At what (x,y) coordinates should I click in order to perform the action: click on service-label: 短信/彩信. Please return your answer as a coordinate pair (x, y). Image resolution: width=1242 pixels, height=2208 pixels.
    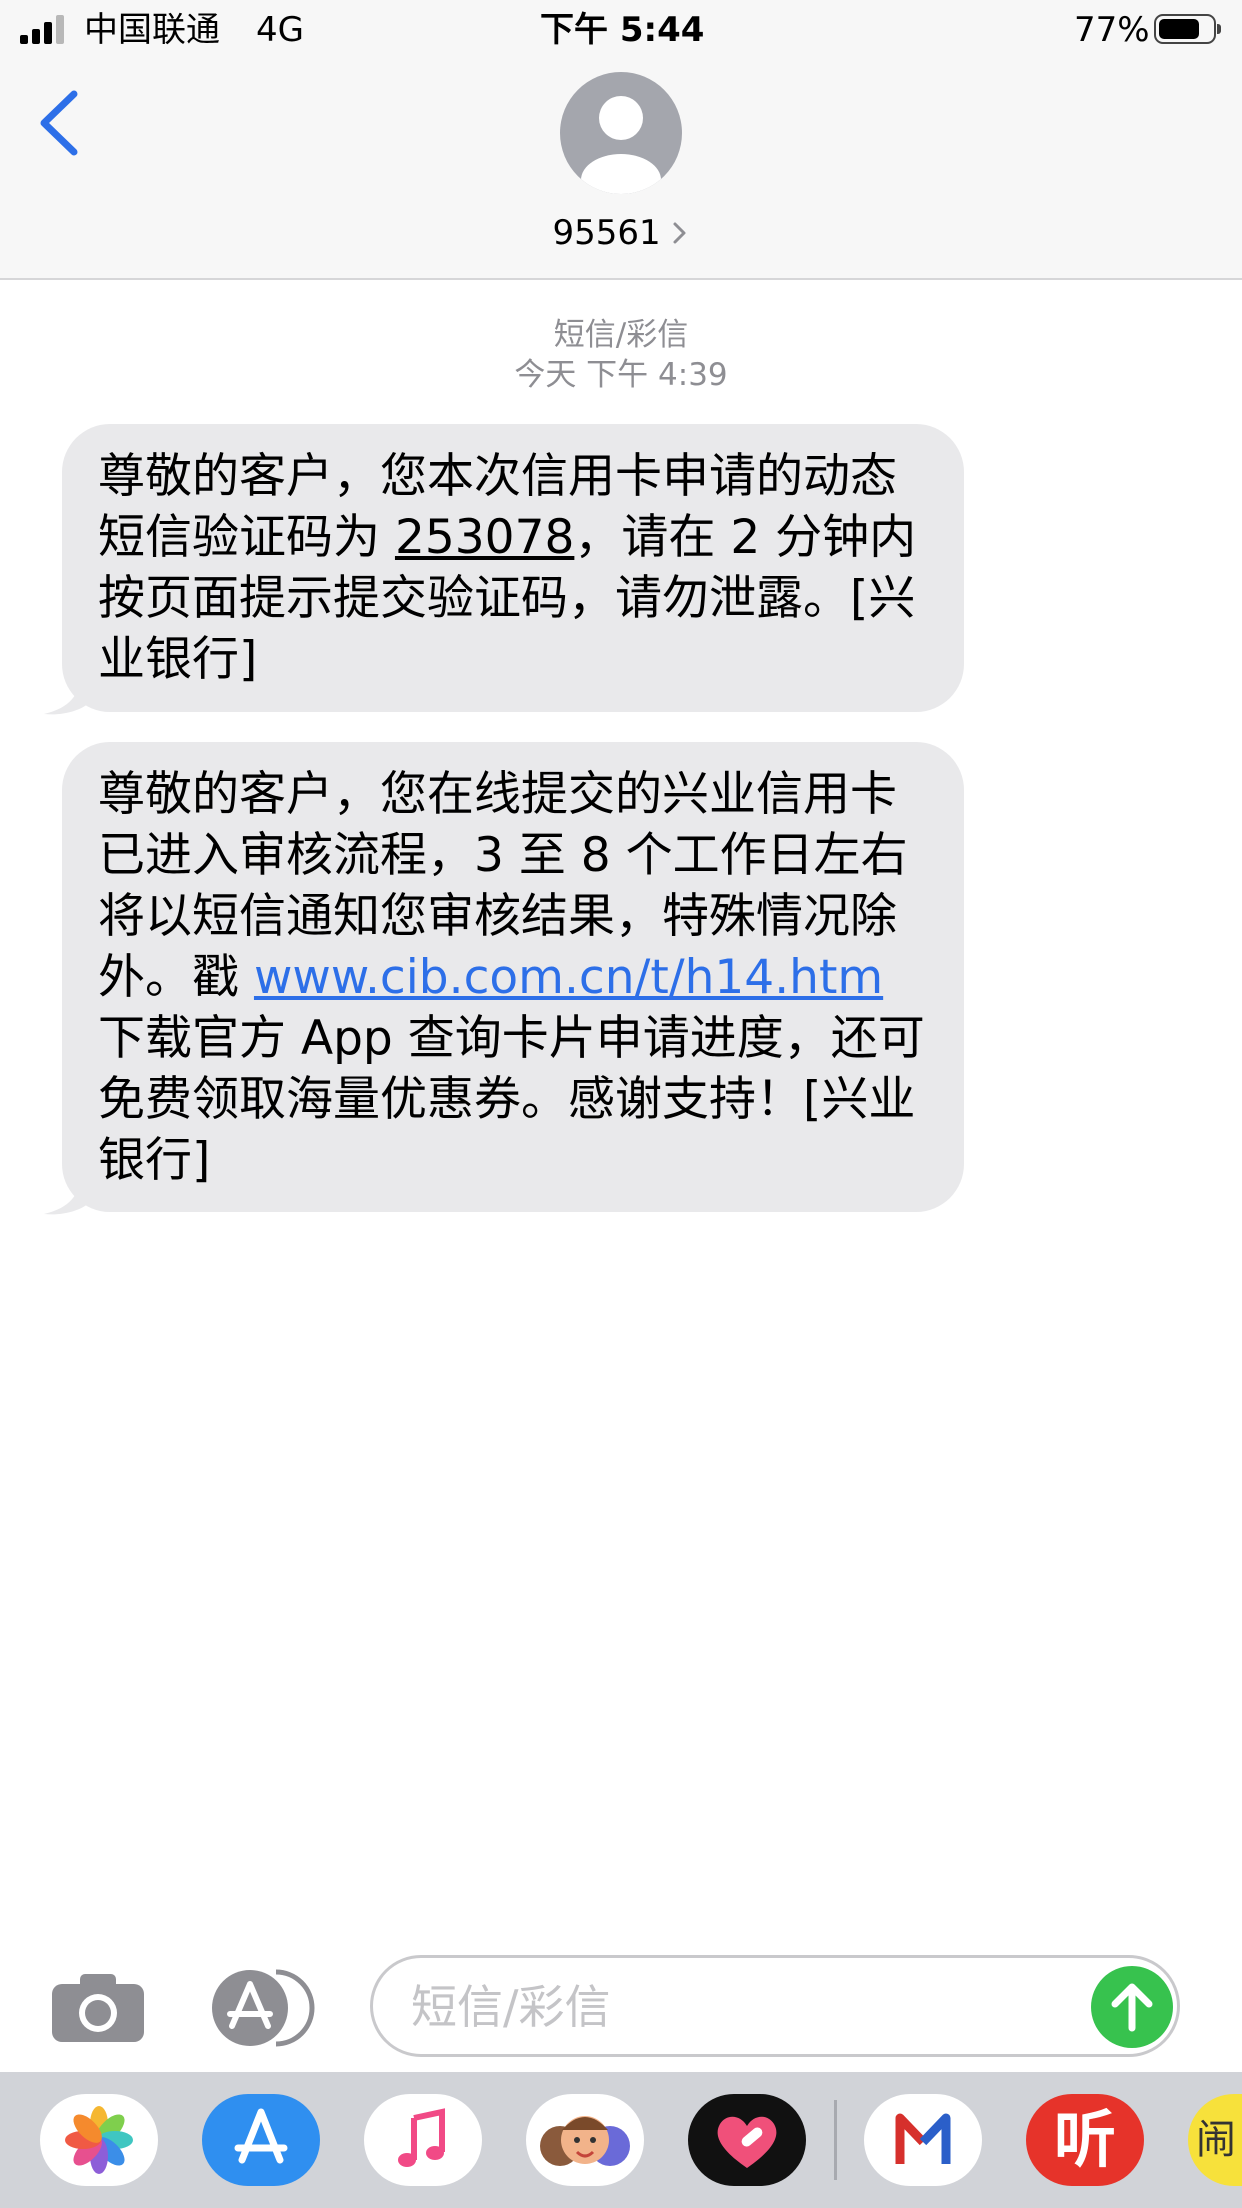
    Looking at the image, I should click on (621, 335).